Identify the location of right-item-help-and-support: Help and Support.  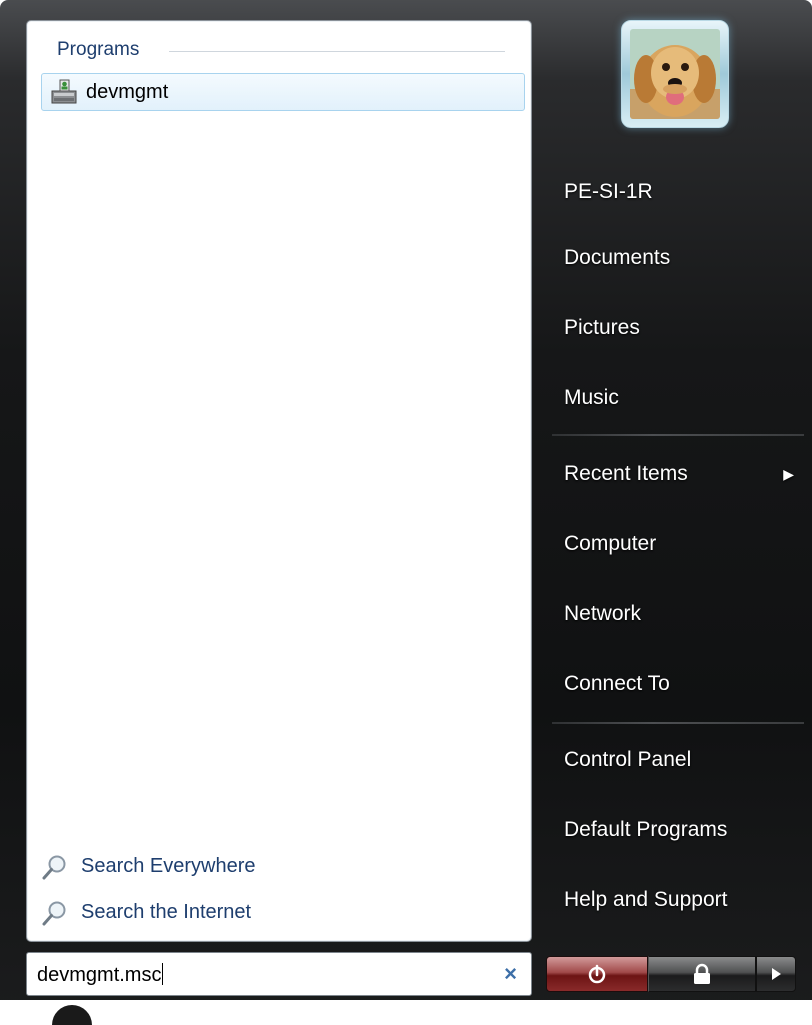
(677, 900).